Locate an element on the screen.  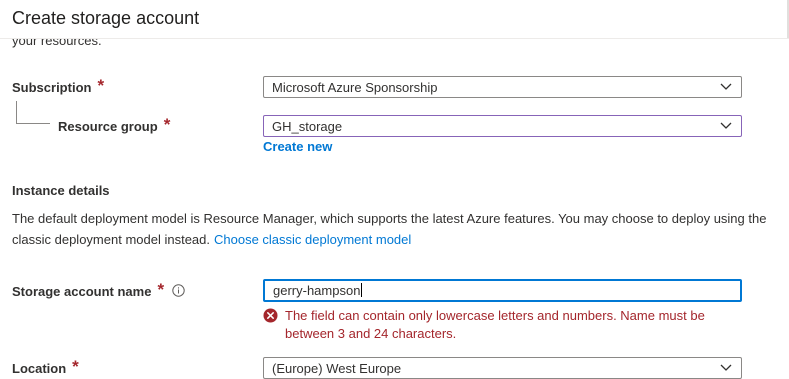
error-circle-icon is located at coordinates (270, 315).